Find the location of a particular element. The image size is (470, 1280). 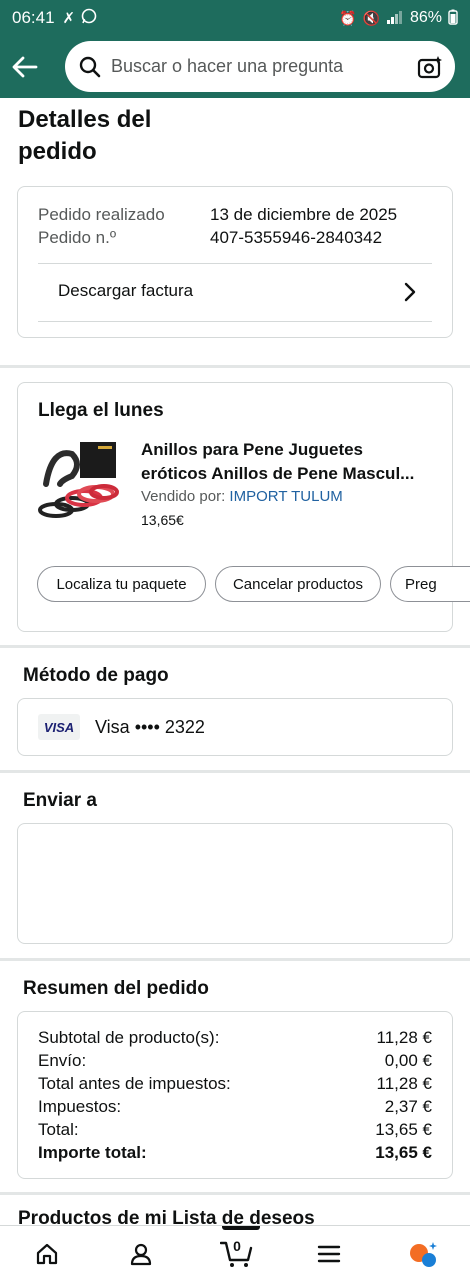

home-icon is located at coordinates (47, 1253).